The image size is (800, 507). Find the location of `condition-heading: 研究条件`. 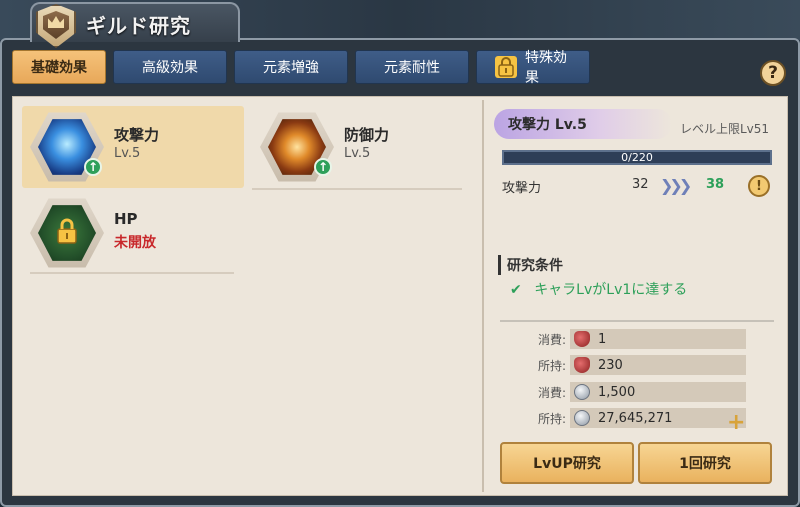

condition-heading: 研究条件 is located at coordinates (530, 265).